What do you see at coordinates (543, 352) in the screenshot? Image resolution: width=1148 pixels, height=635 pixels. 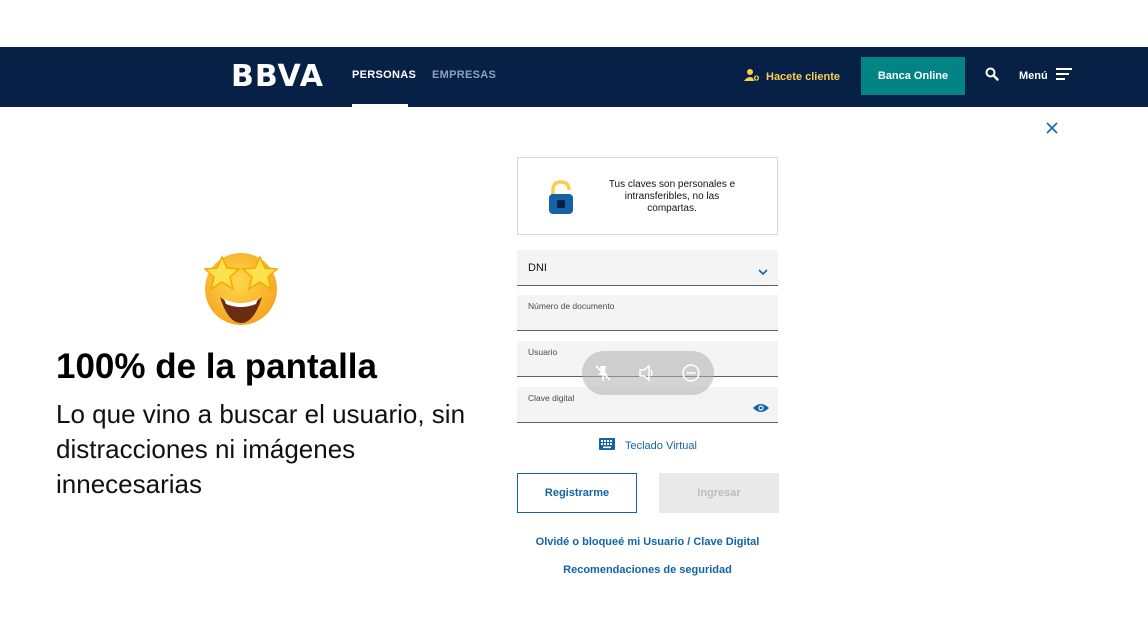 I see `user-label: Usuario` at bounding box center [543, 352].